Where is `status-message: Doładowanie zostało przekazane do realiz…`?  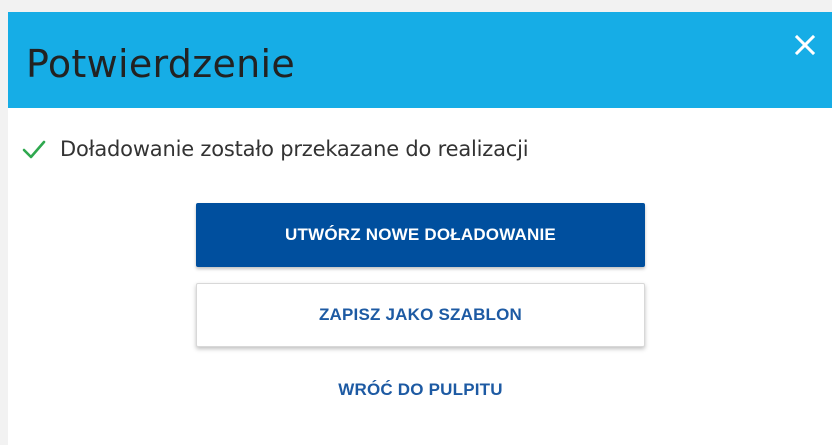 status-message: Doładowanie zostało przekazane do realiz… is located at coordinates (275, 149).